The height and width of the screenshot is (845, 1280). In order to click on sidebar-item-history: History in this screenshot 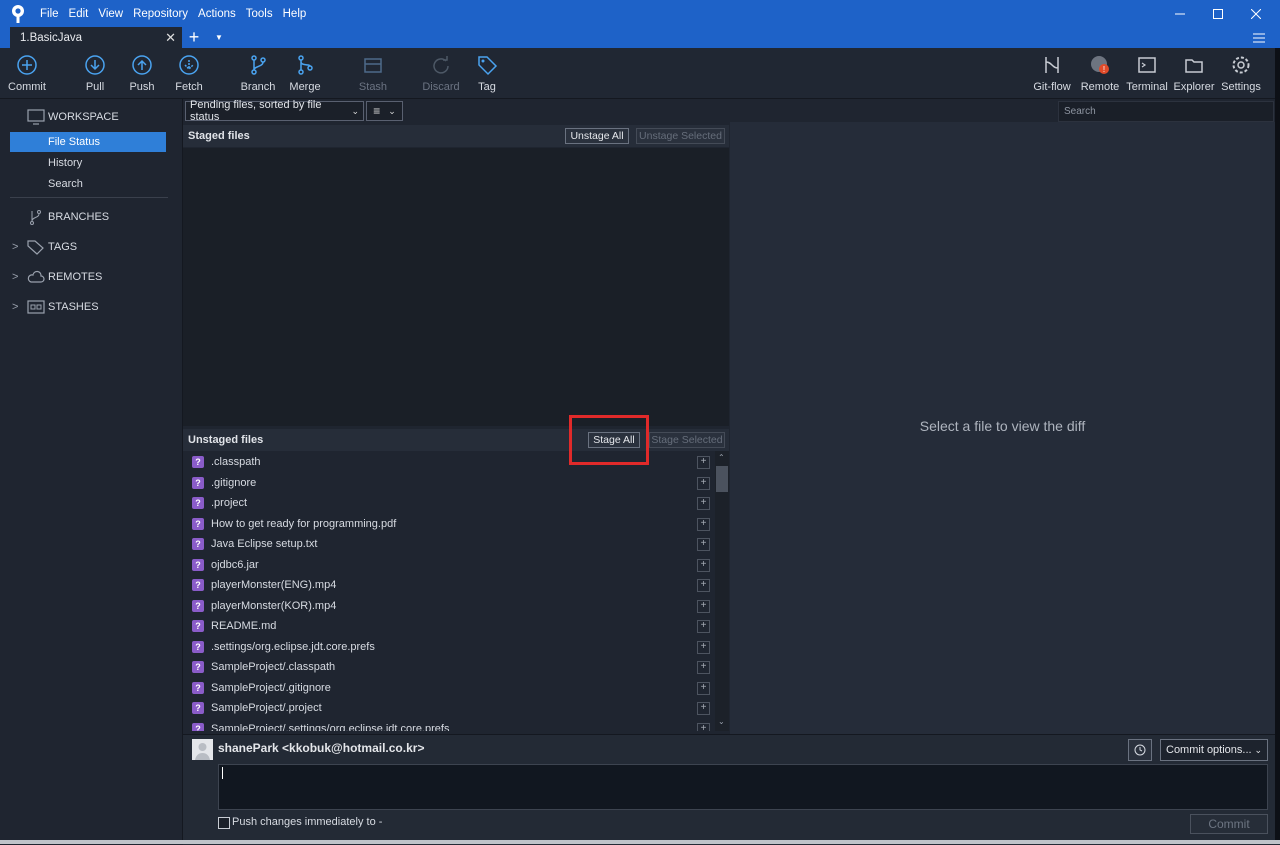, I will do `click(88, 163)`.